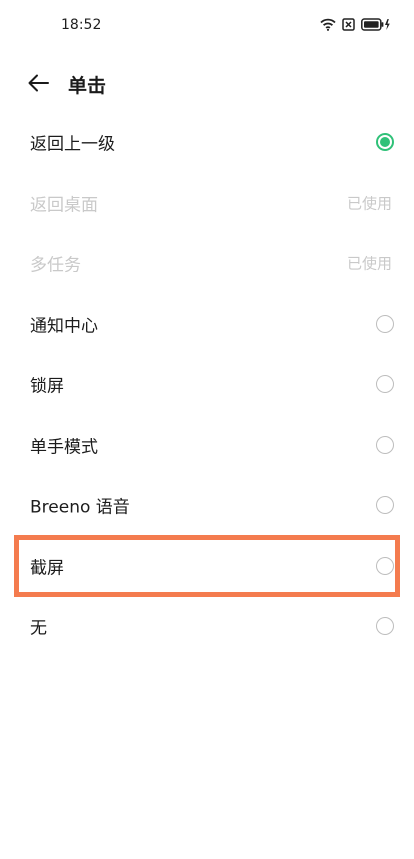 Image resolution: width=414 pixels, height=859 pixels. I want to click on option-label: 多任务, so click(55, 265).